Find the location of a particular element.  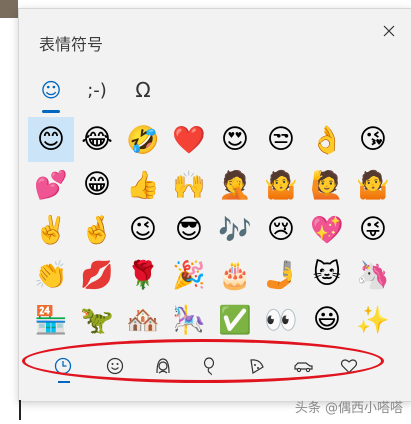

tab-symbols: Ω is located at coordinates (143, 90).